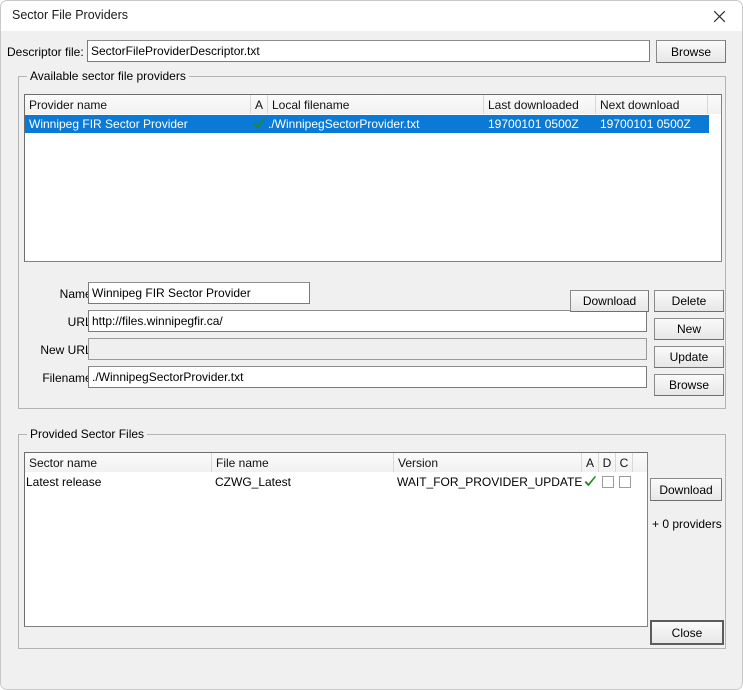 This screenshot has height=690, width=743. Describe the element at coordinates (686, 489) in the screenshot. I see `provided-download-button: Download` at that location.